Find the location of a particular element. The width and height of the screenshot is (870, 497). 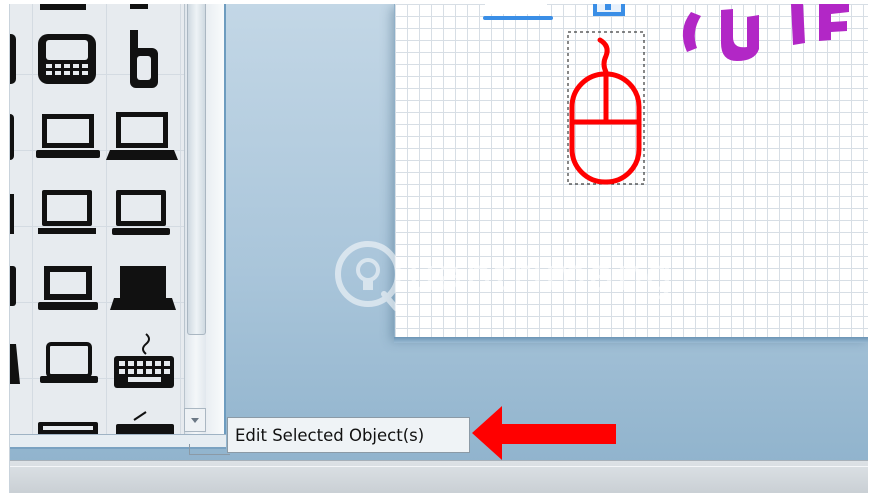

watermark-logo: uantrimang is located at coordinates (505, 276).